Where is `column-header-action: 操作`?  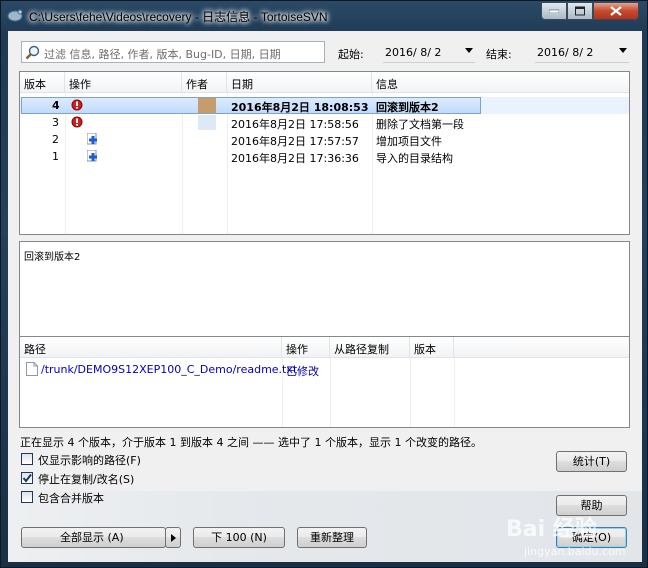 column-header-action: 操作 is located at coordinates (123, 82).